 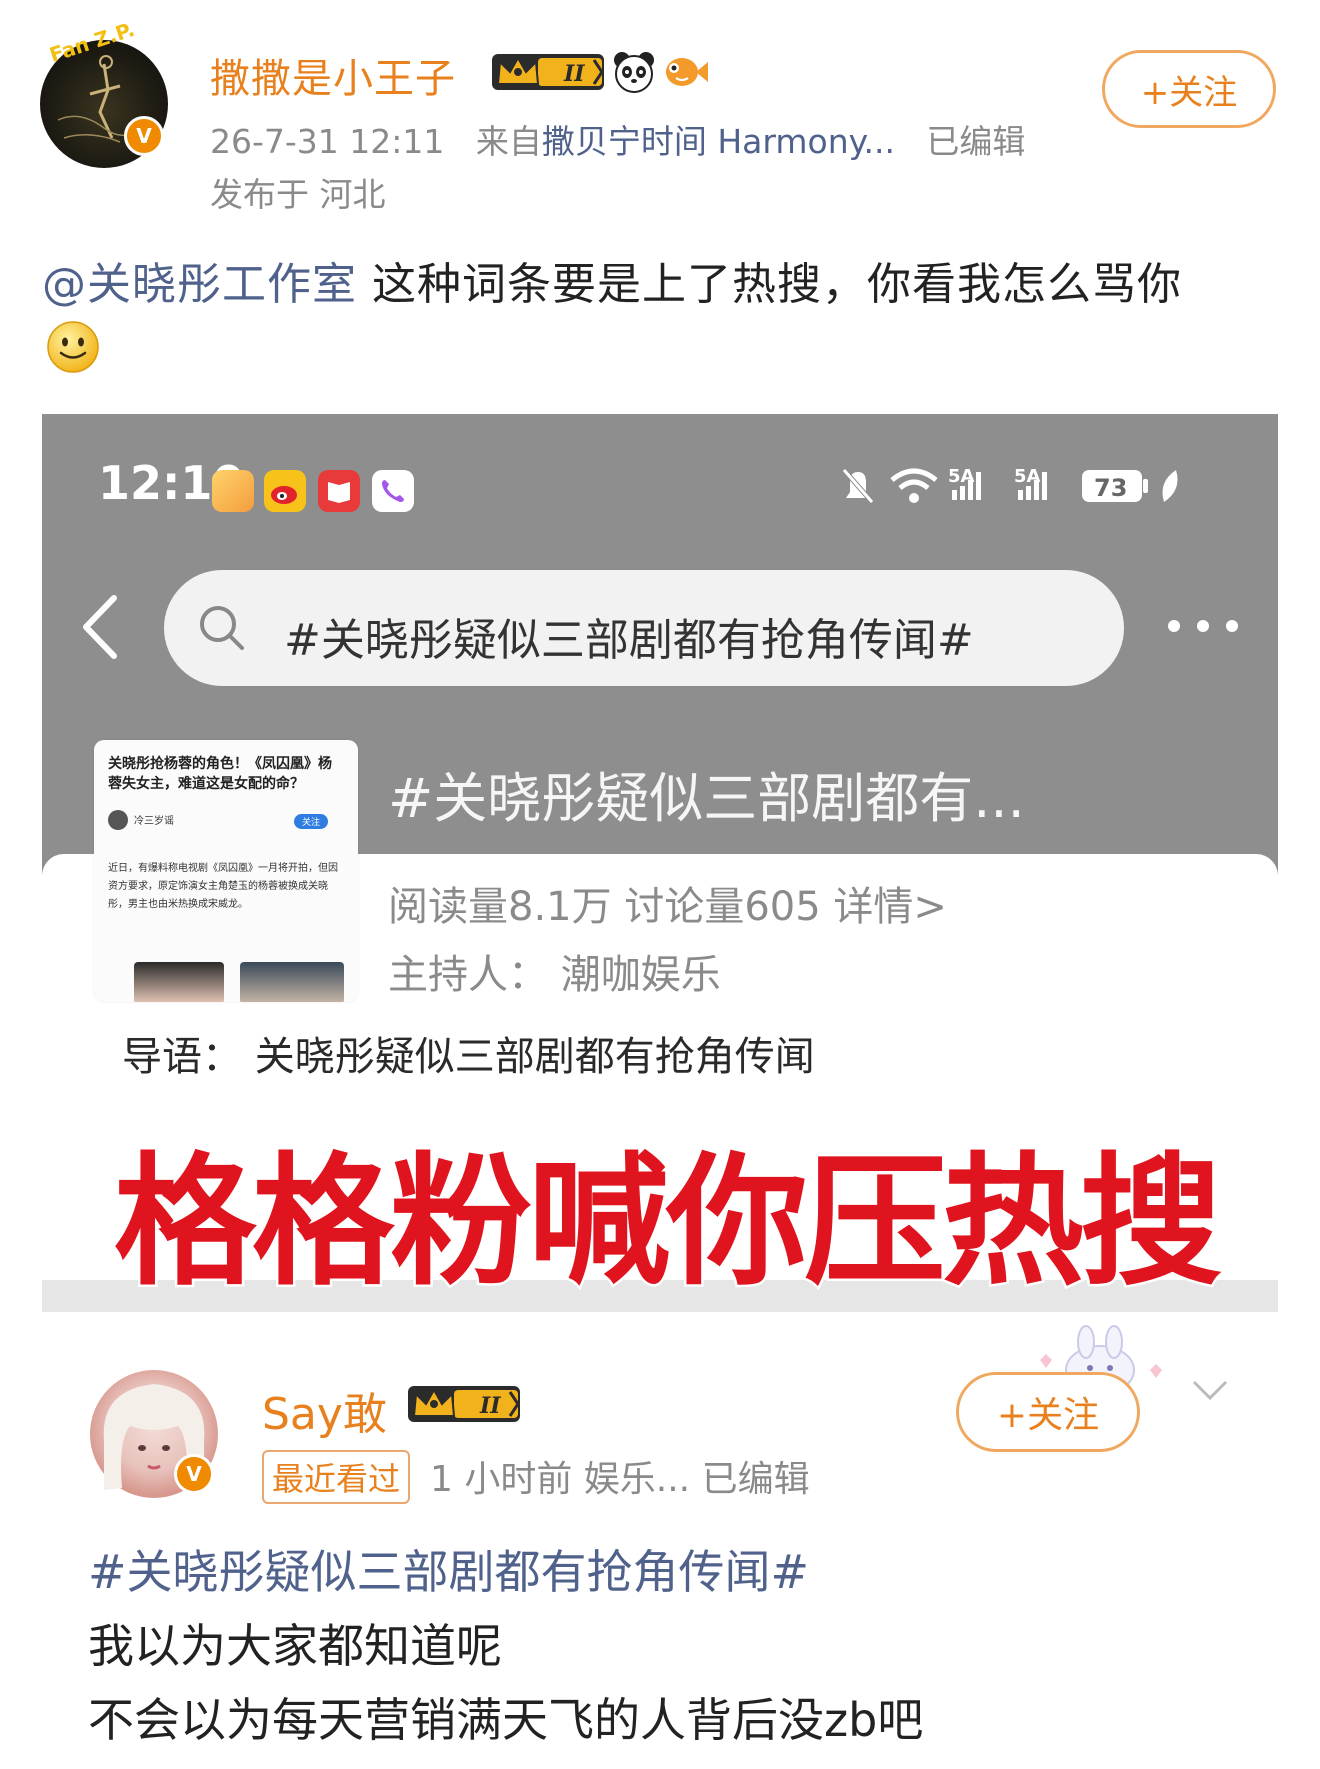 What do you see at coordinates (508, 141) in the screenshot?
I see `source-prefix: 来自` at bounding box center [508, 141].